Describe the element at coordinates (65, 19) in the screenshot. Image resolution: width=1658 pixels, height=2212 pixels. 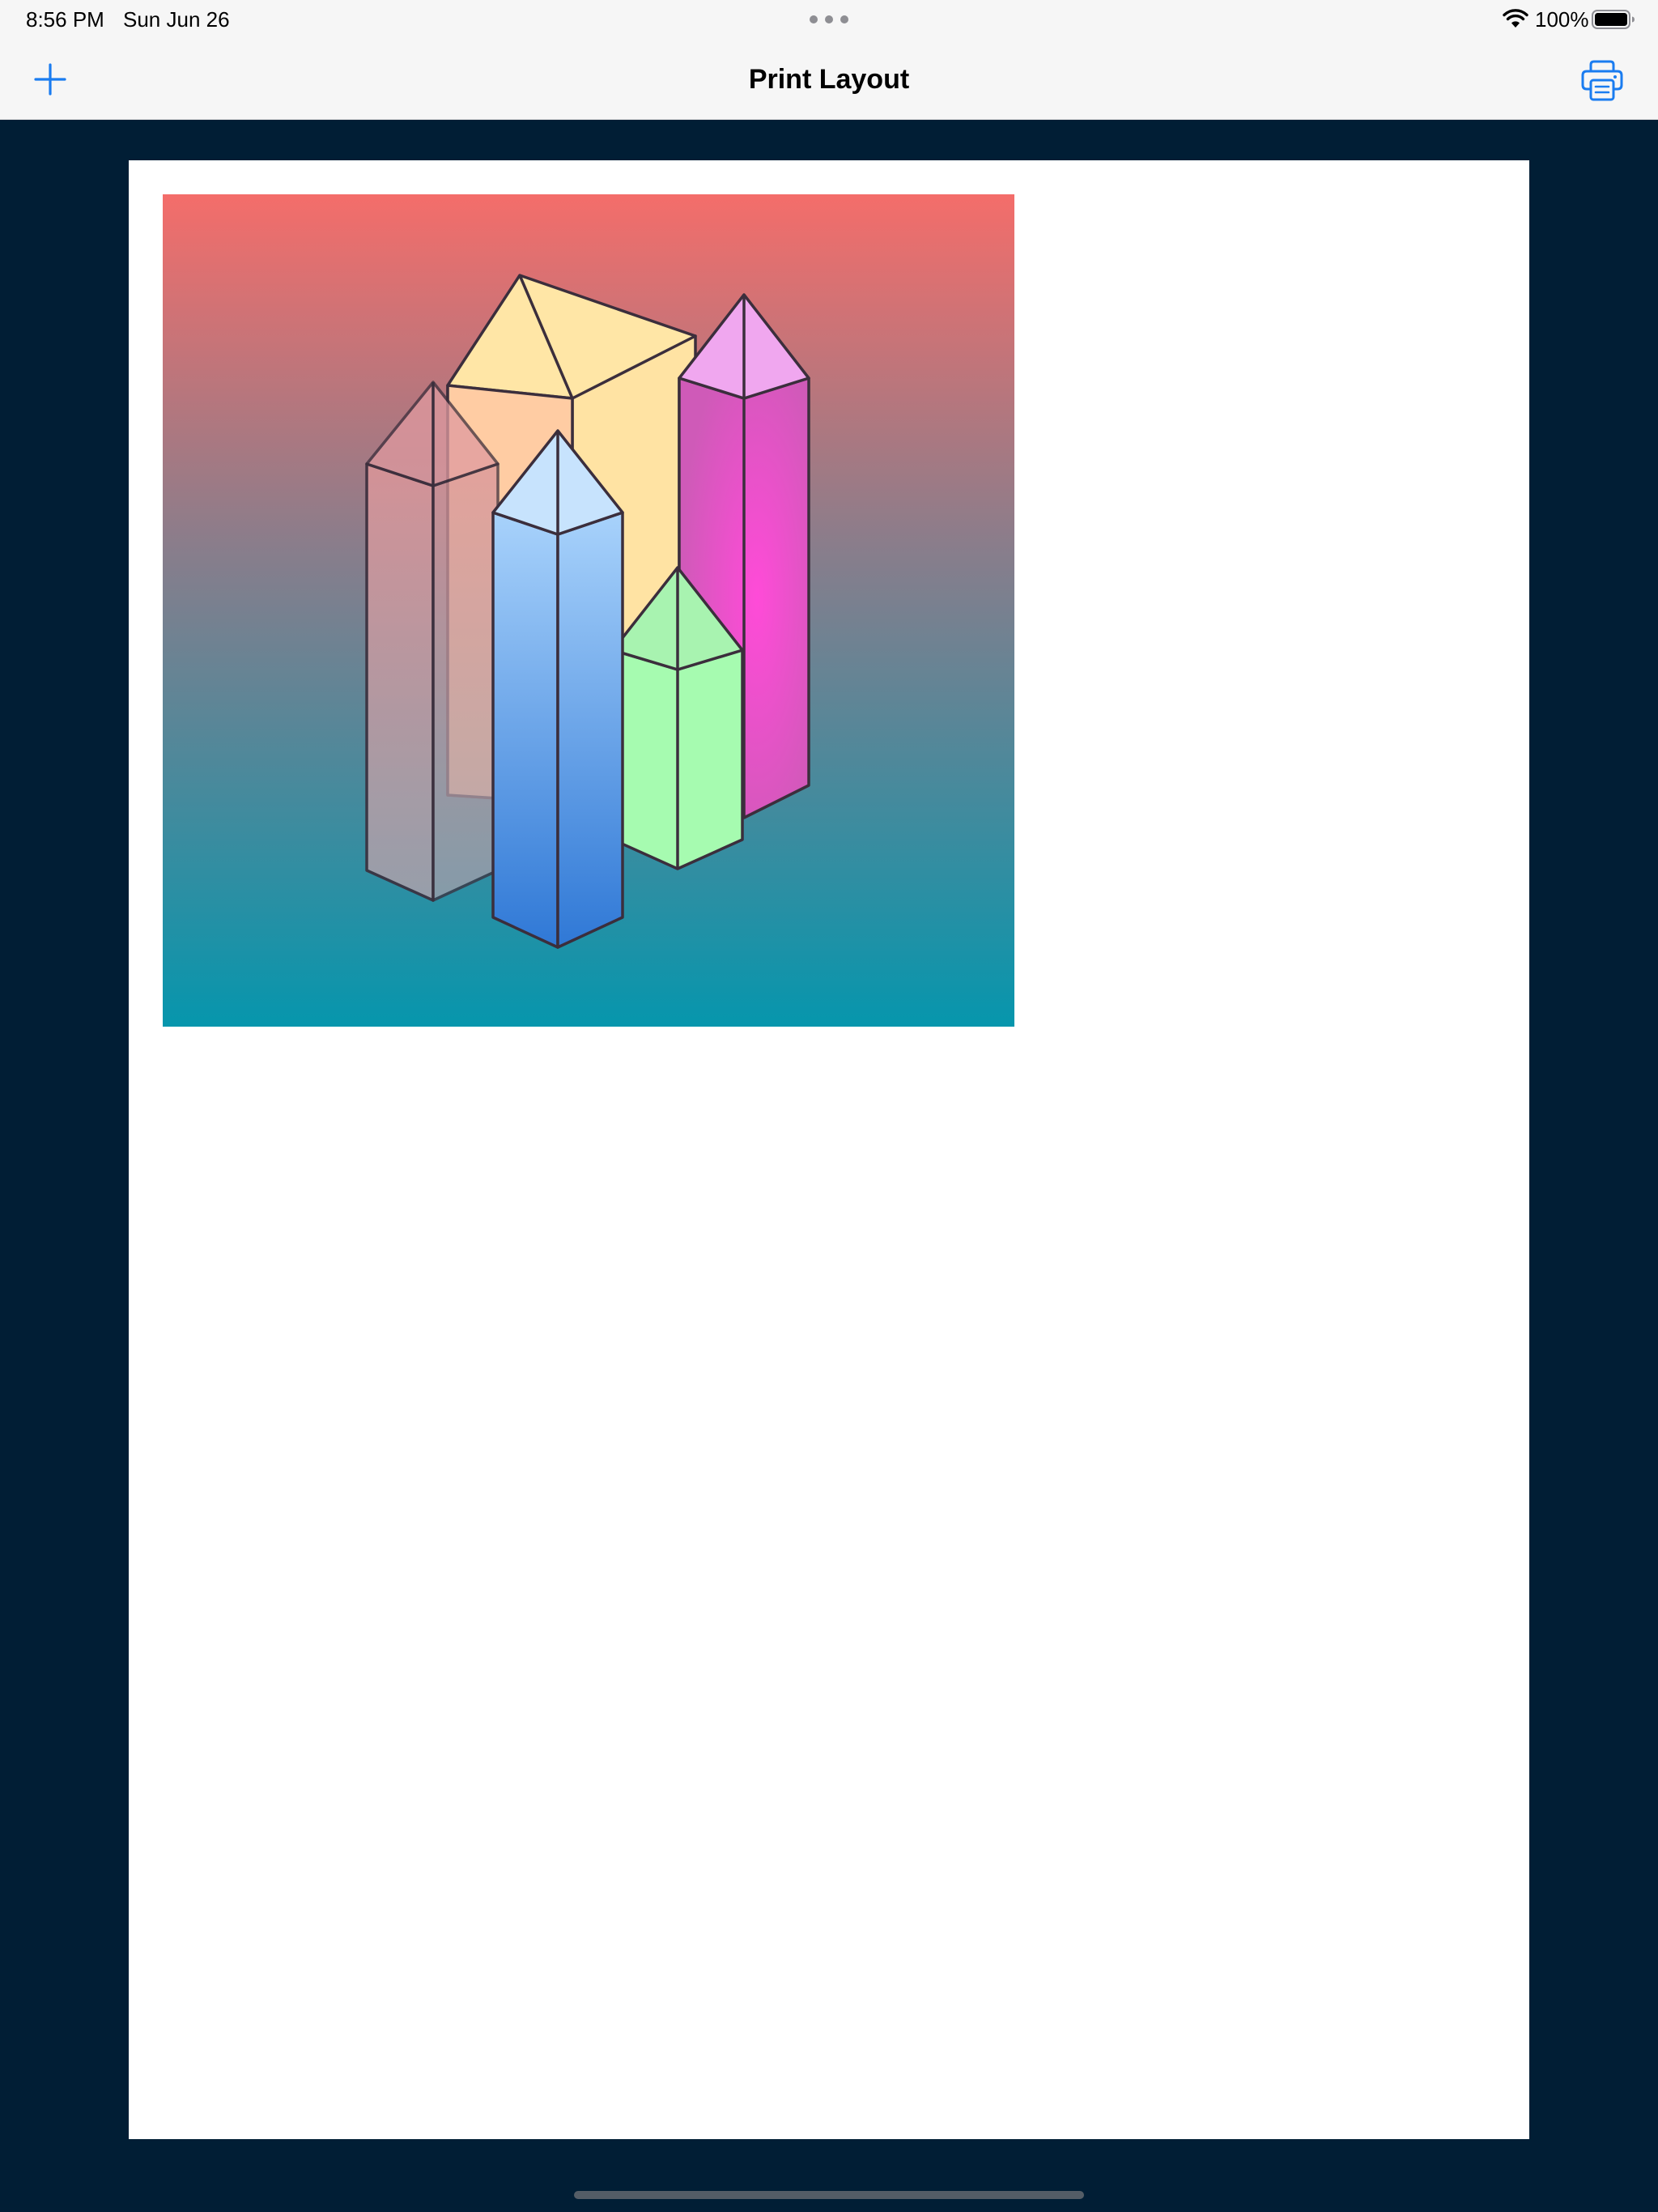
I see `status-time: 8:56 PM` at that location.